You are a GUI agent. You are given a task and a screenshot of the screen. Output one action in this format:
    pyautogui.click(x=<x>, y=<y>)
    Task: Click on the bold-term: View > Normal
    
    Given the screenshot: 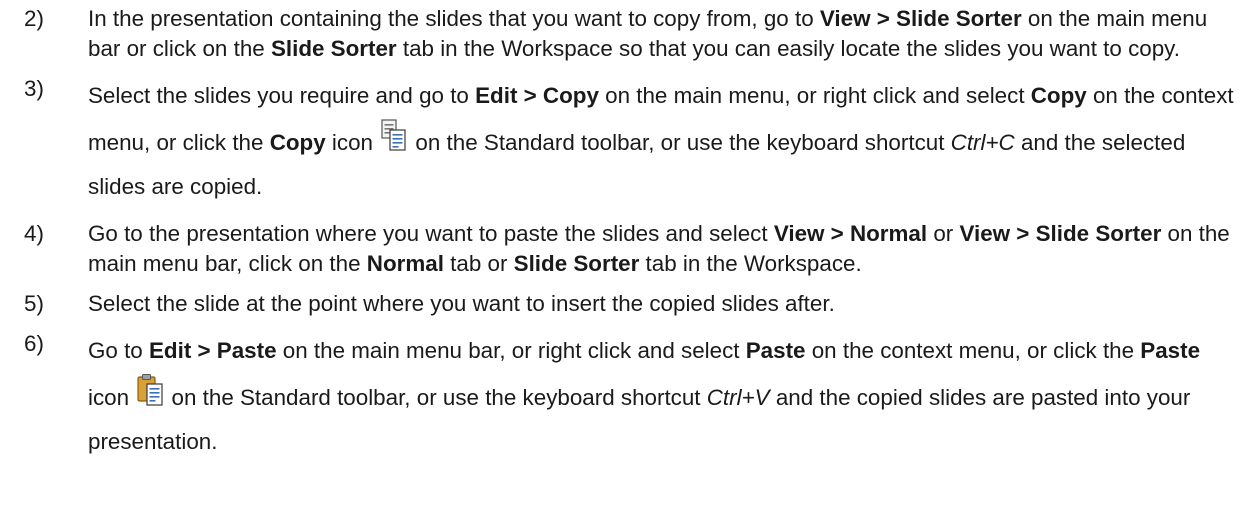 What is the action you would take?
    pyautogui.click(x=850, y=233)
    